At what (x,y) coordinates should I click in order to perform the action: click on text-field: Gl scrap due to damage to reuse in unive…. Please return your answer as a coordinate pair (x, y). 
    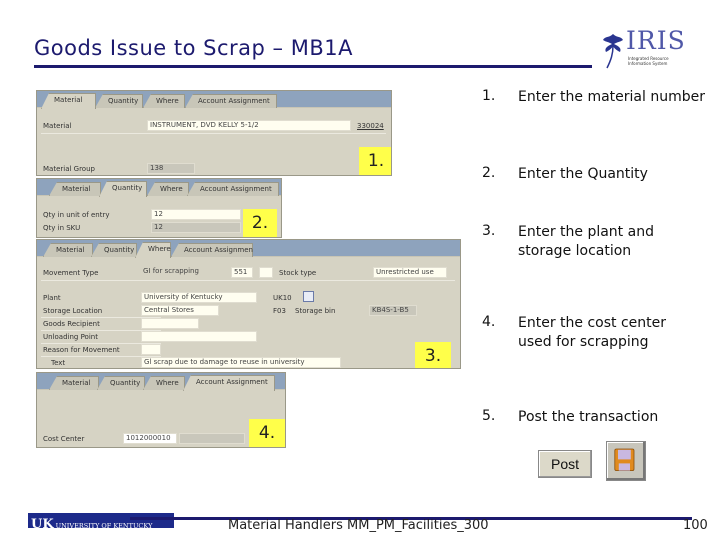
    Looking at the image, I should click on (241, 362).